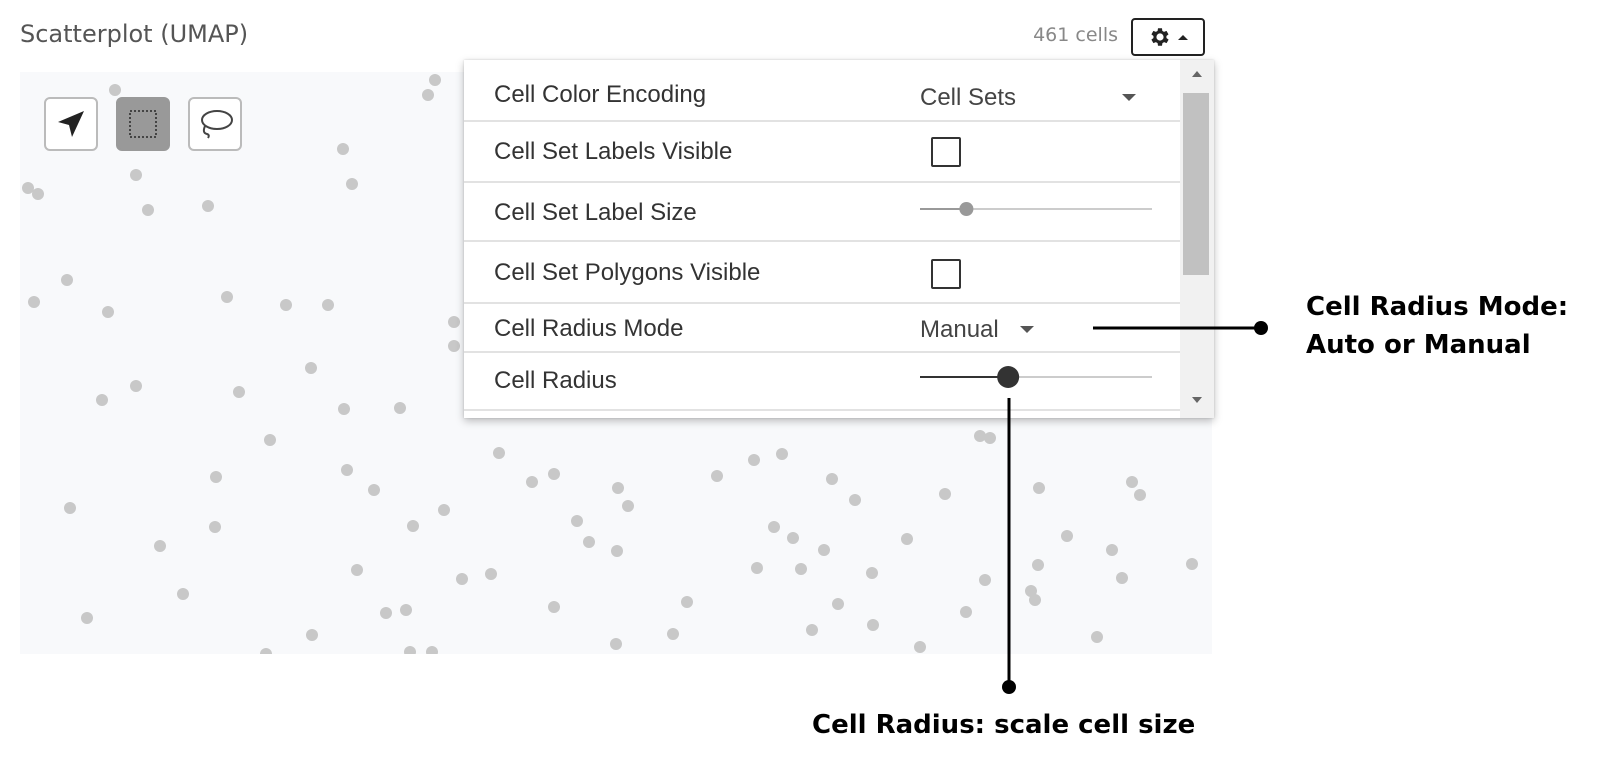  I want to click on radius-mode-annotation-line2: Auto or Manual, so click(1418, 345).